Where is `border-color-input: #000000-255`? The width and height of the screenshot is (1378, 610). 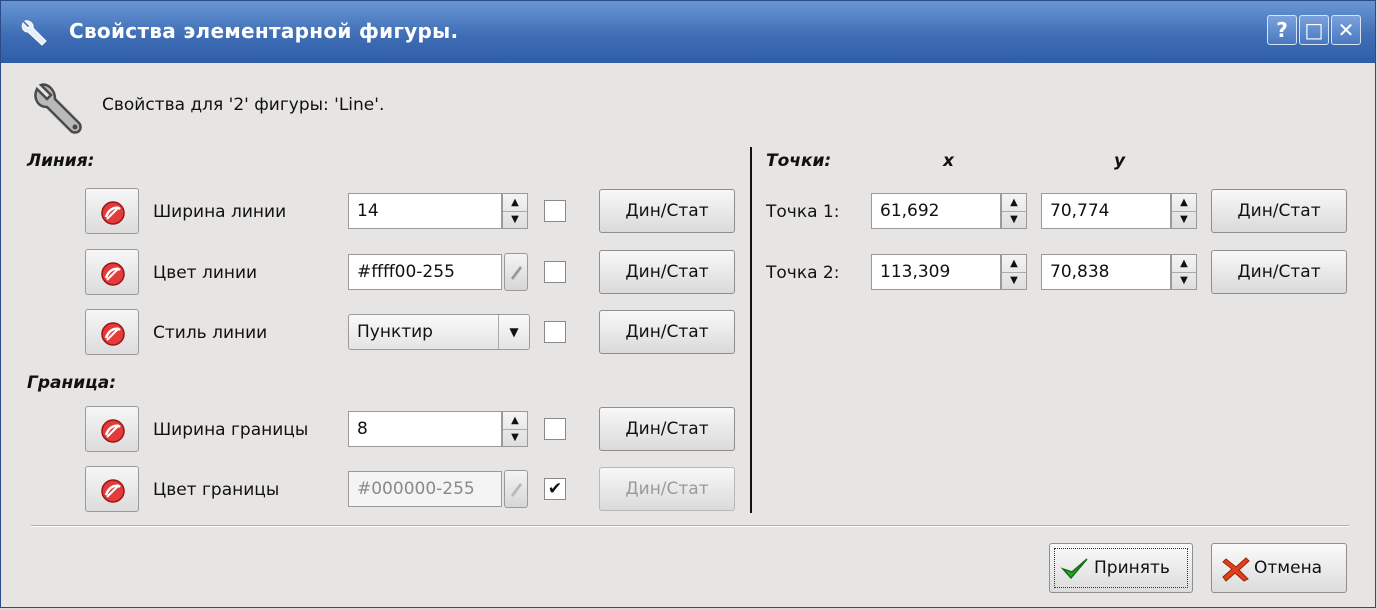
border-color-input: #000000-255 is located at coordinates (425, 489).